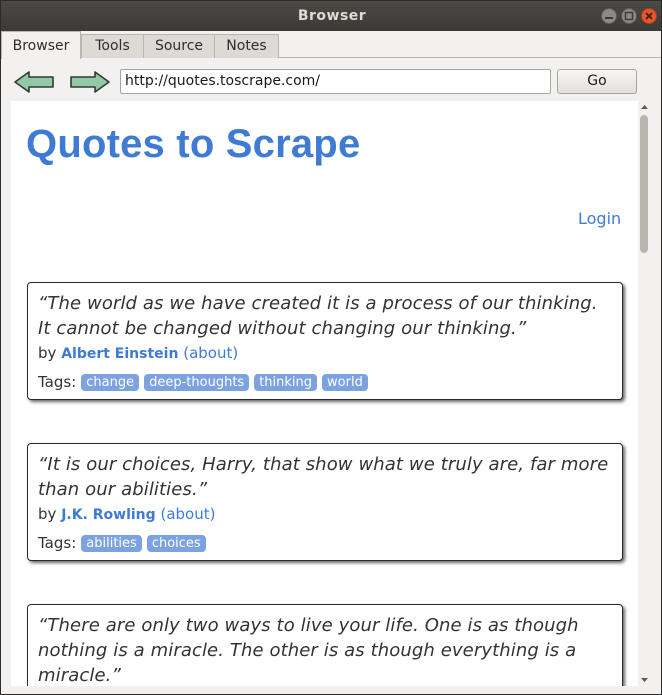 This screenshot has height=695, width=662. I want to click on author-name: Albert Einstein, so click(120, 354).